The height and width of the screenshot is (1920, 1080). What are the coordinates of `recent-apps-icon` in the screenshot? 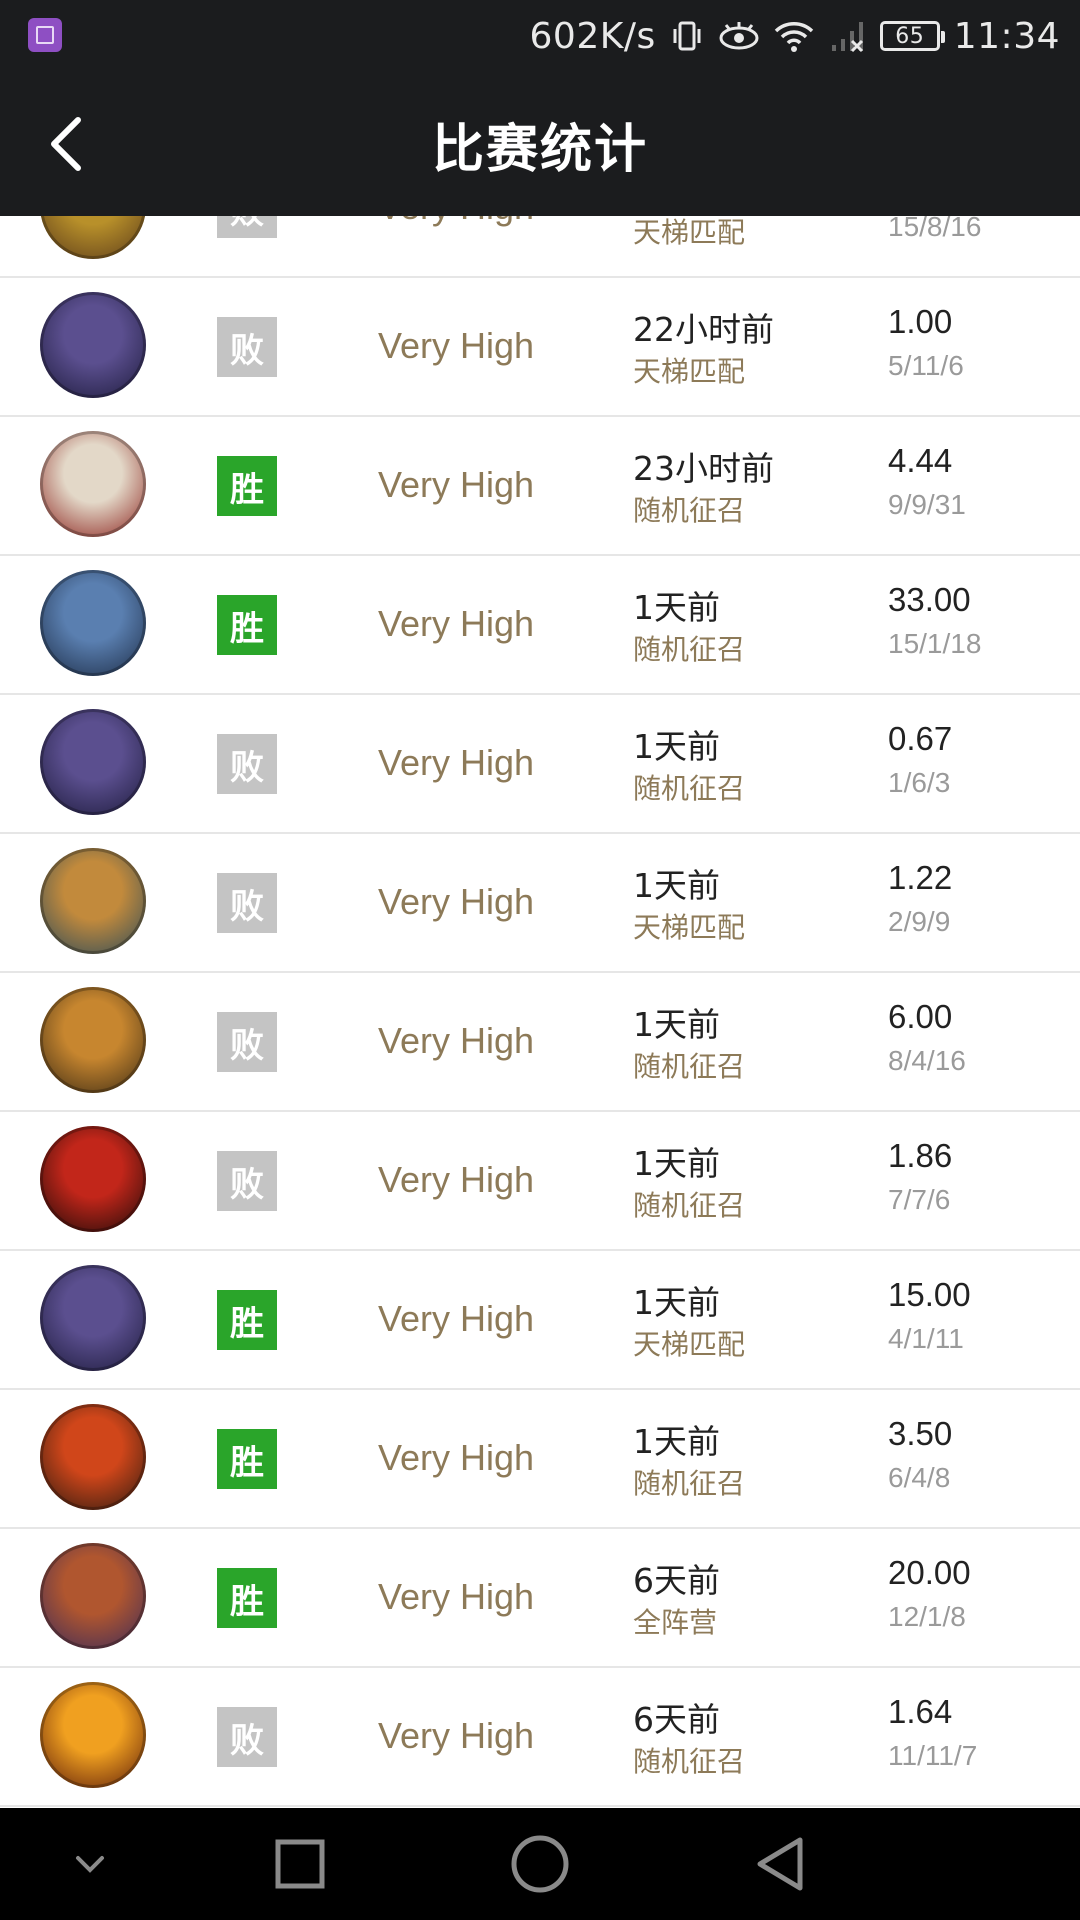 It's located at (300, 1864).